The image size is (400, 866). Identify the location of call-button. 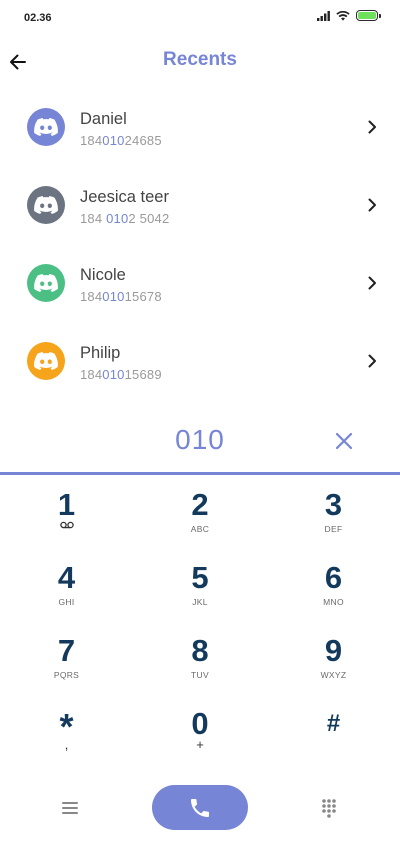
(200, 807).